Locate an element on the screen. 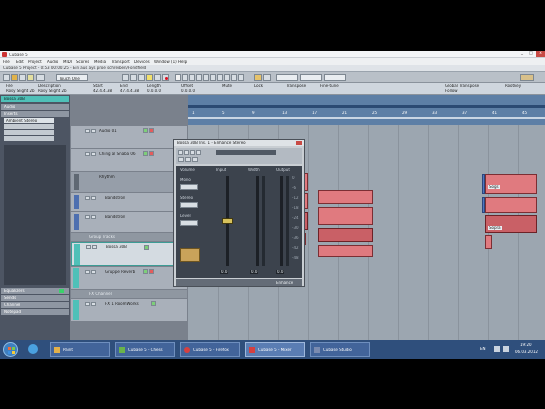  menu-transport: Transport is located at coordinates (120, 62).